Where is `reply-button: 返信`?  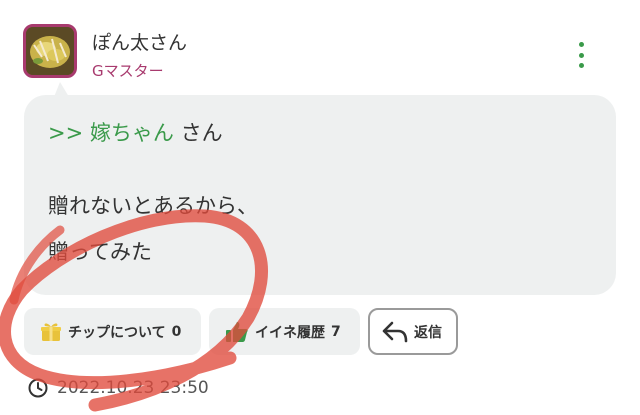 reply-button: 返信 is located at coordinates (413, 331).